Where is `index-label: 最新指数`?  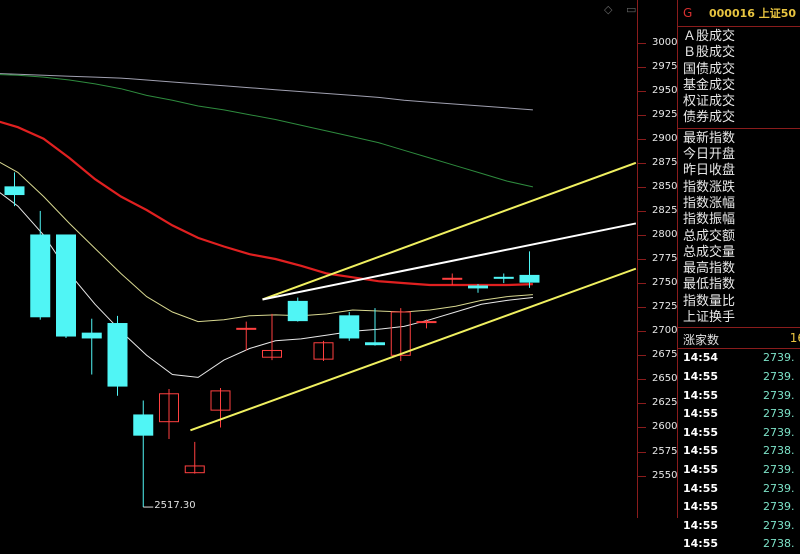 index-label: 最新指数 is located at coordinates (709, 138).